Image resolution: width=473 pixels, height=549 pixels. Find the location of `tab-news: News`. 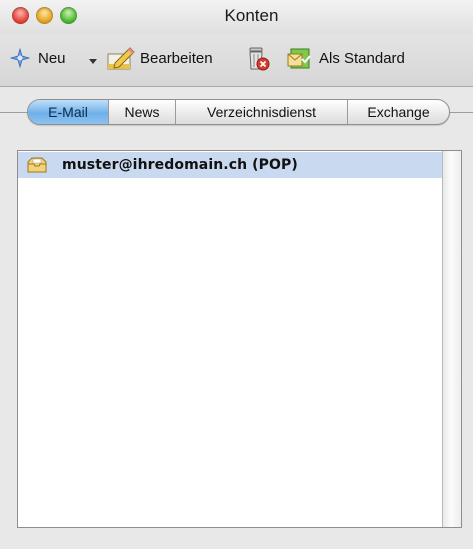

tab-news: News is located at coordinates (141, 112).